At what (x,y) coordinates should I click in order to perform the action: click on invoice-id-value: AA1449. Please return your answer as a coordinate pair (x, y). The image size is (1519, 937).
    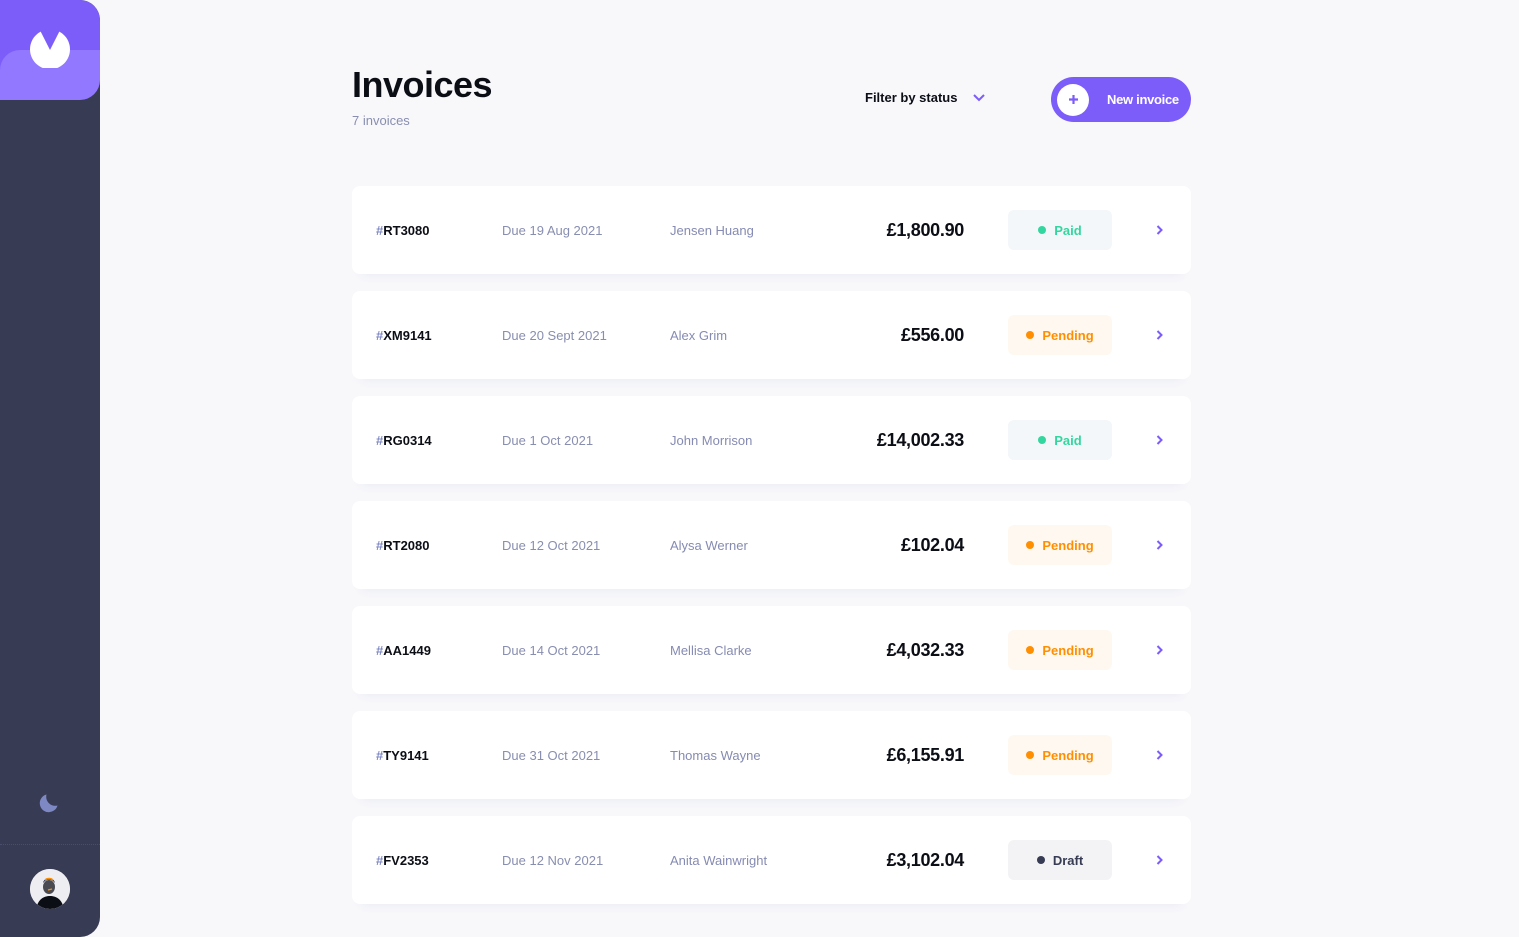
    Looking at the image, I should click on (407, 650).